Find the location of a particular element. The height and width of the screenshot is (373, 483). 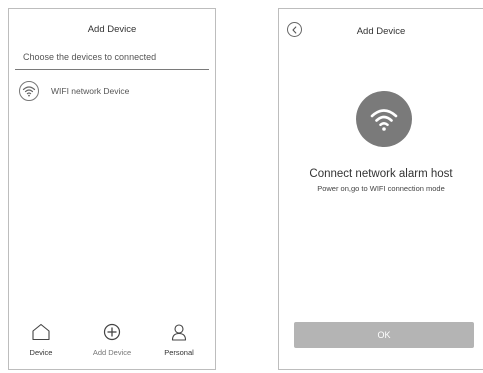

tab-device: Device is located at coordinates (41, 340).